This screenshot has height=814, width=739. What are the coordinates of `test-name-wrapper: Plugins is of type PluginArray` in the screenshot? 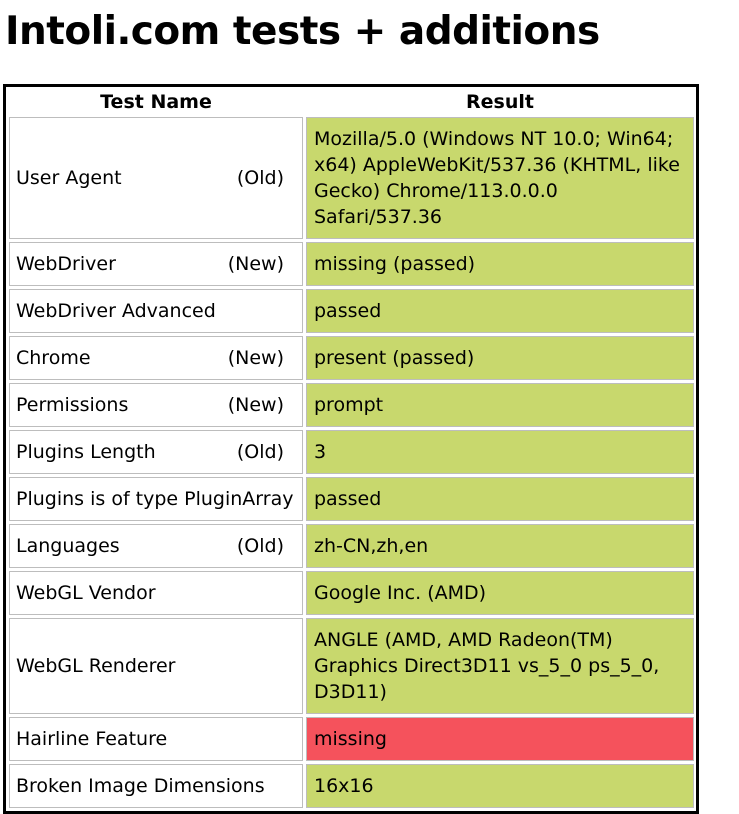 It's located at (156, 499).